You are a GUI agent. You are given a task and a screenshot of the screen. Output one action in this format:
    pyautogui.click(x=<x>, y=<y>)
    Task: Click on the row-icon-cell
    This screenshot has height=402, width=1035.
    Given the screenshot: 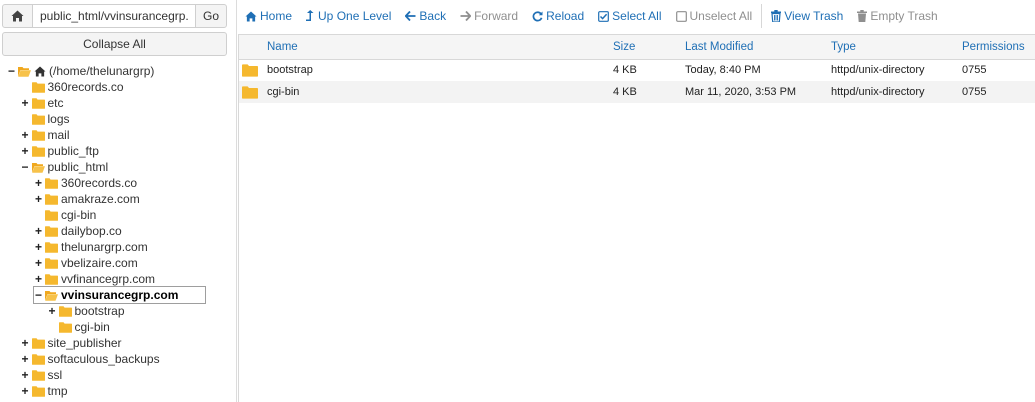 What is the action you would take?
    pyautogui.click(x=253, y=92)
    